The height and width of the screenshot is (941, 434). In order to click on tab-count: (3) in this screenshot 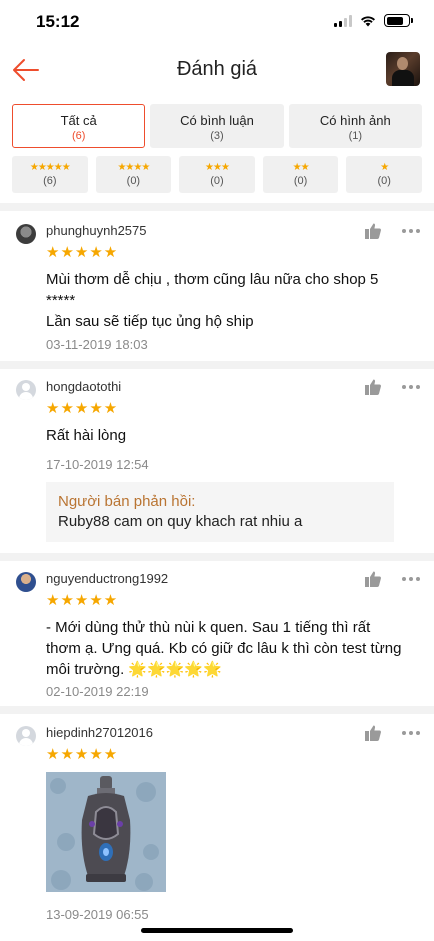, I will do `click(217, 136)`.